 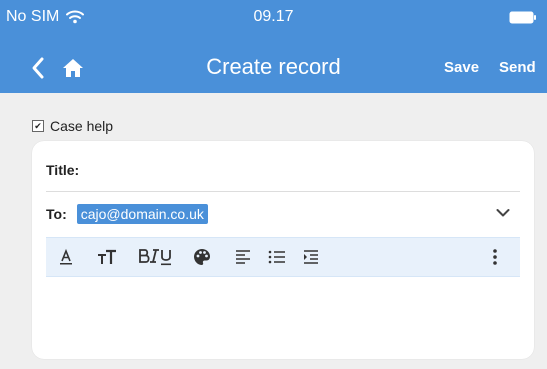 What do you see at coordinates (63, 170) in the screenshot?
I see `title-label: Title:` at bounding box center [63, 170].